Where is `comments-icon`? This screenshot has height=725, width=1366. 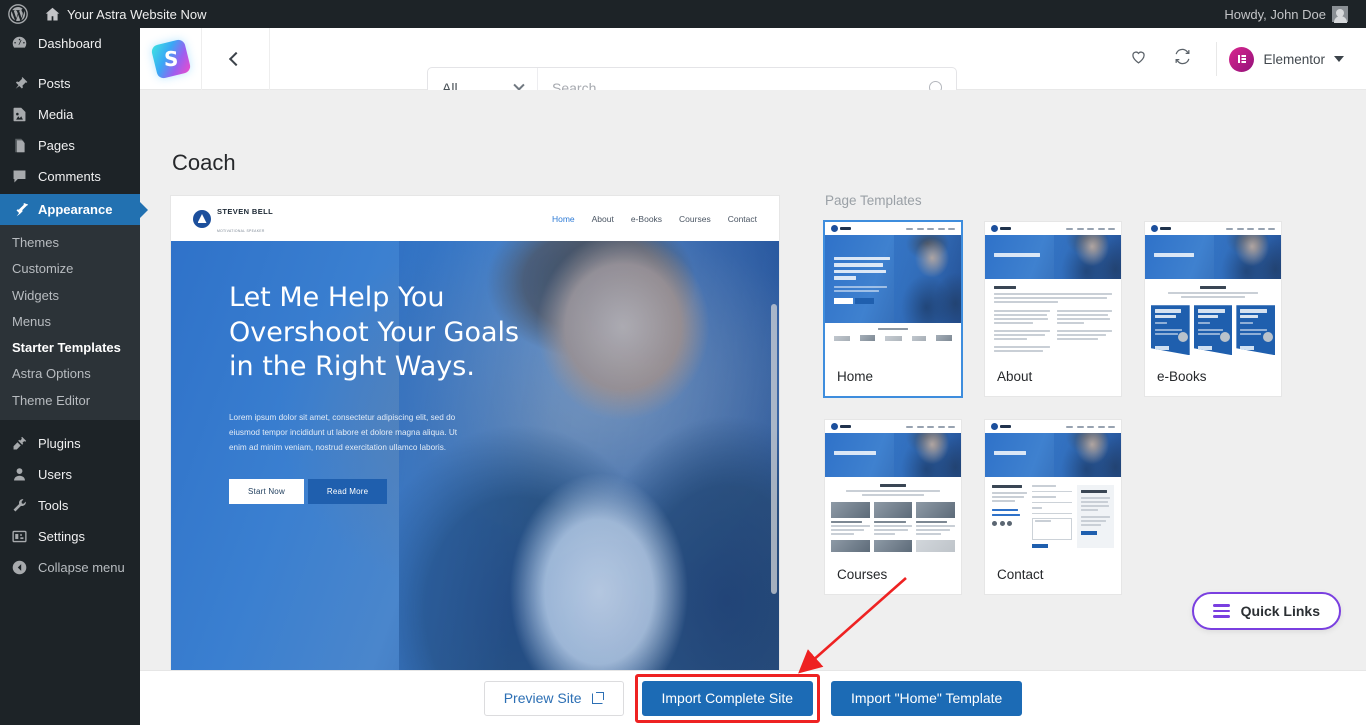
comments-icon is located at coordinates (19, 176).